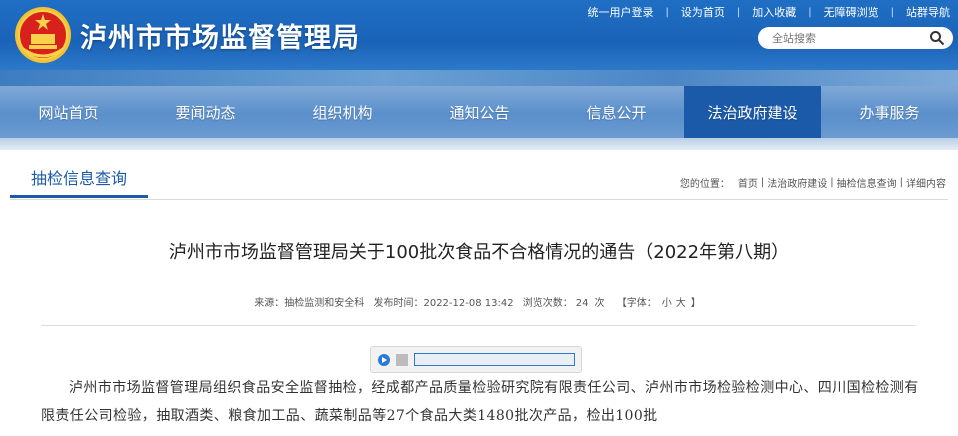  I want to click on site-group-nav-link: 站群导航, so click(922, 12).